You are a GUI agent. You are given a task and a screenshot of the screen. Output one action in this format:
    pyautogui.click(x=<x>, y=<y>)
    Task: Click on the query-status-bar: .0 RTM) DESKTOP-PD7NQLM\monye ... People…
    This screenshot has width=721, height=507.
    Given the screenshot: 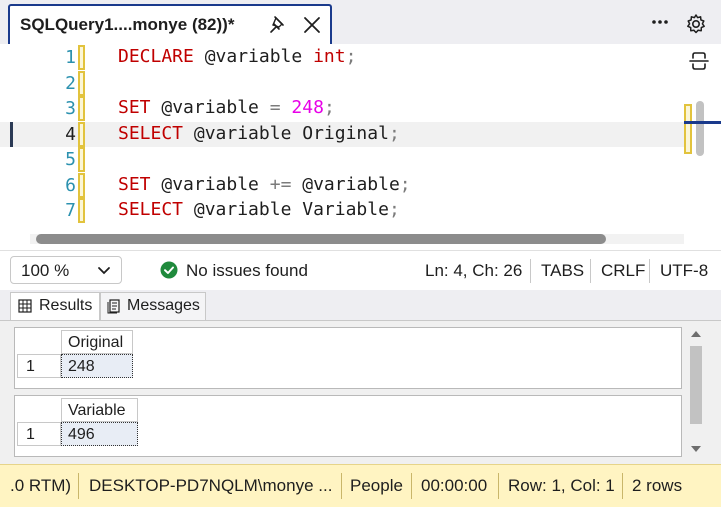 What is the action you would take?
    pyautogui.click(x=360, y=485)
    